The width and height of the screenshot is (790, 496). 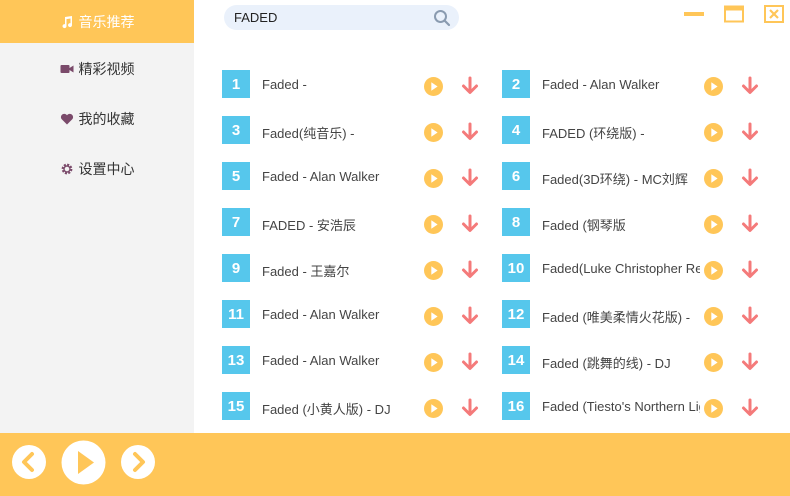 I want to click on maximize-icon, so click(x=734, y=14).